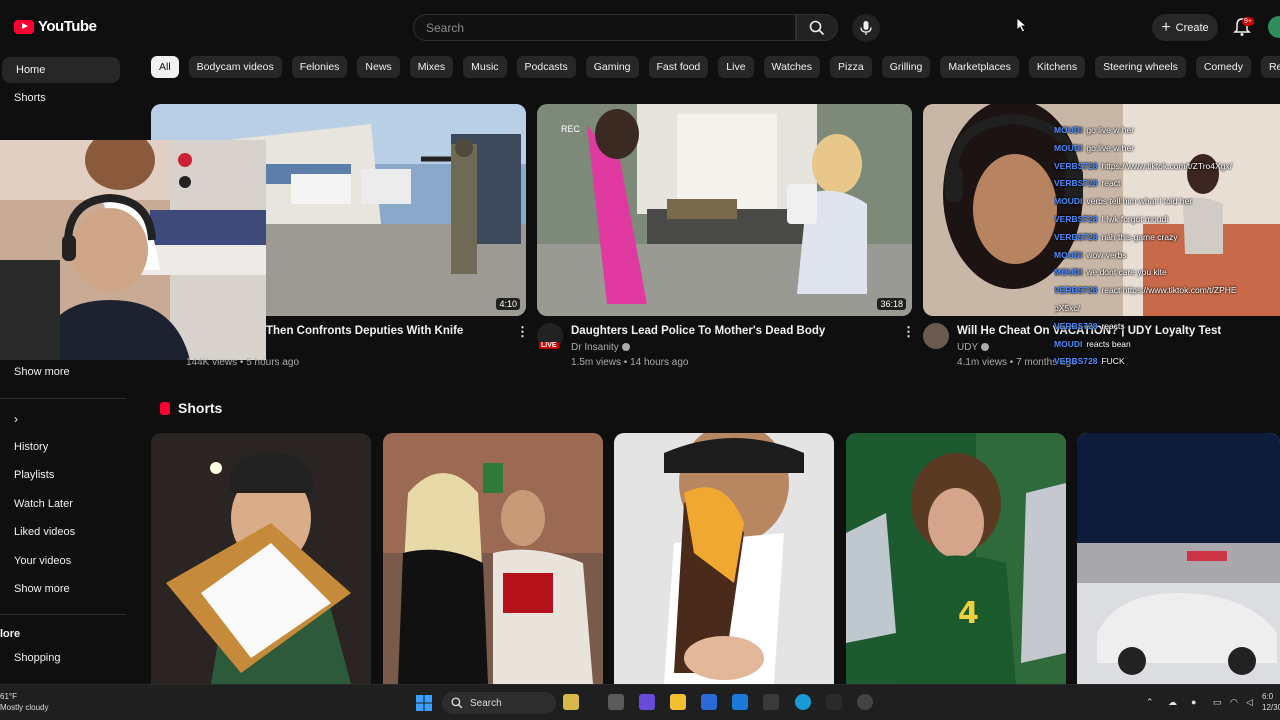  Describe the element at coordinates (612, 67) in the screenshot. I see `chip-gaming: Gaming` at that location.